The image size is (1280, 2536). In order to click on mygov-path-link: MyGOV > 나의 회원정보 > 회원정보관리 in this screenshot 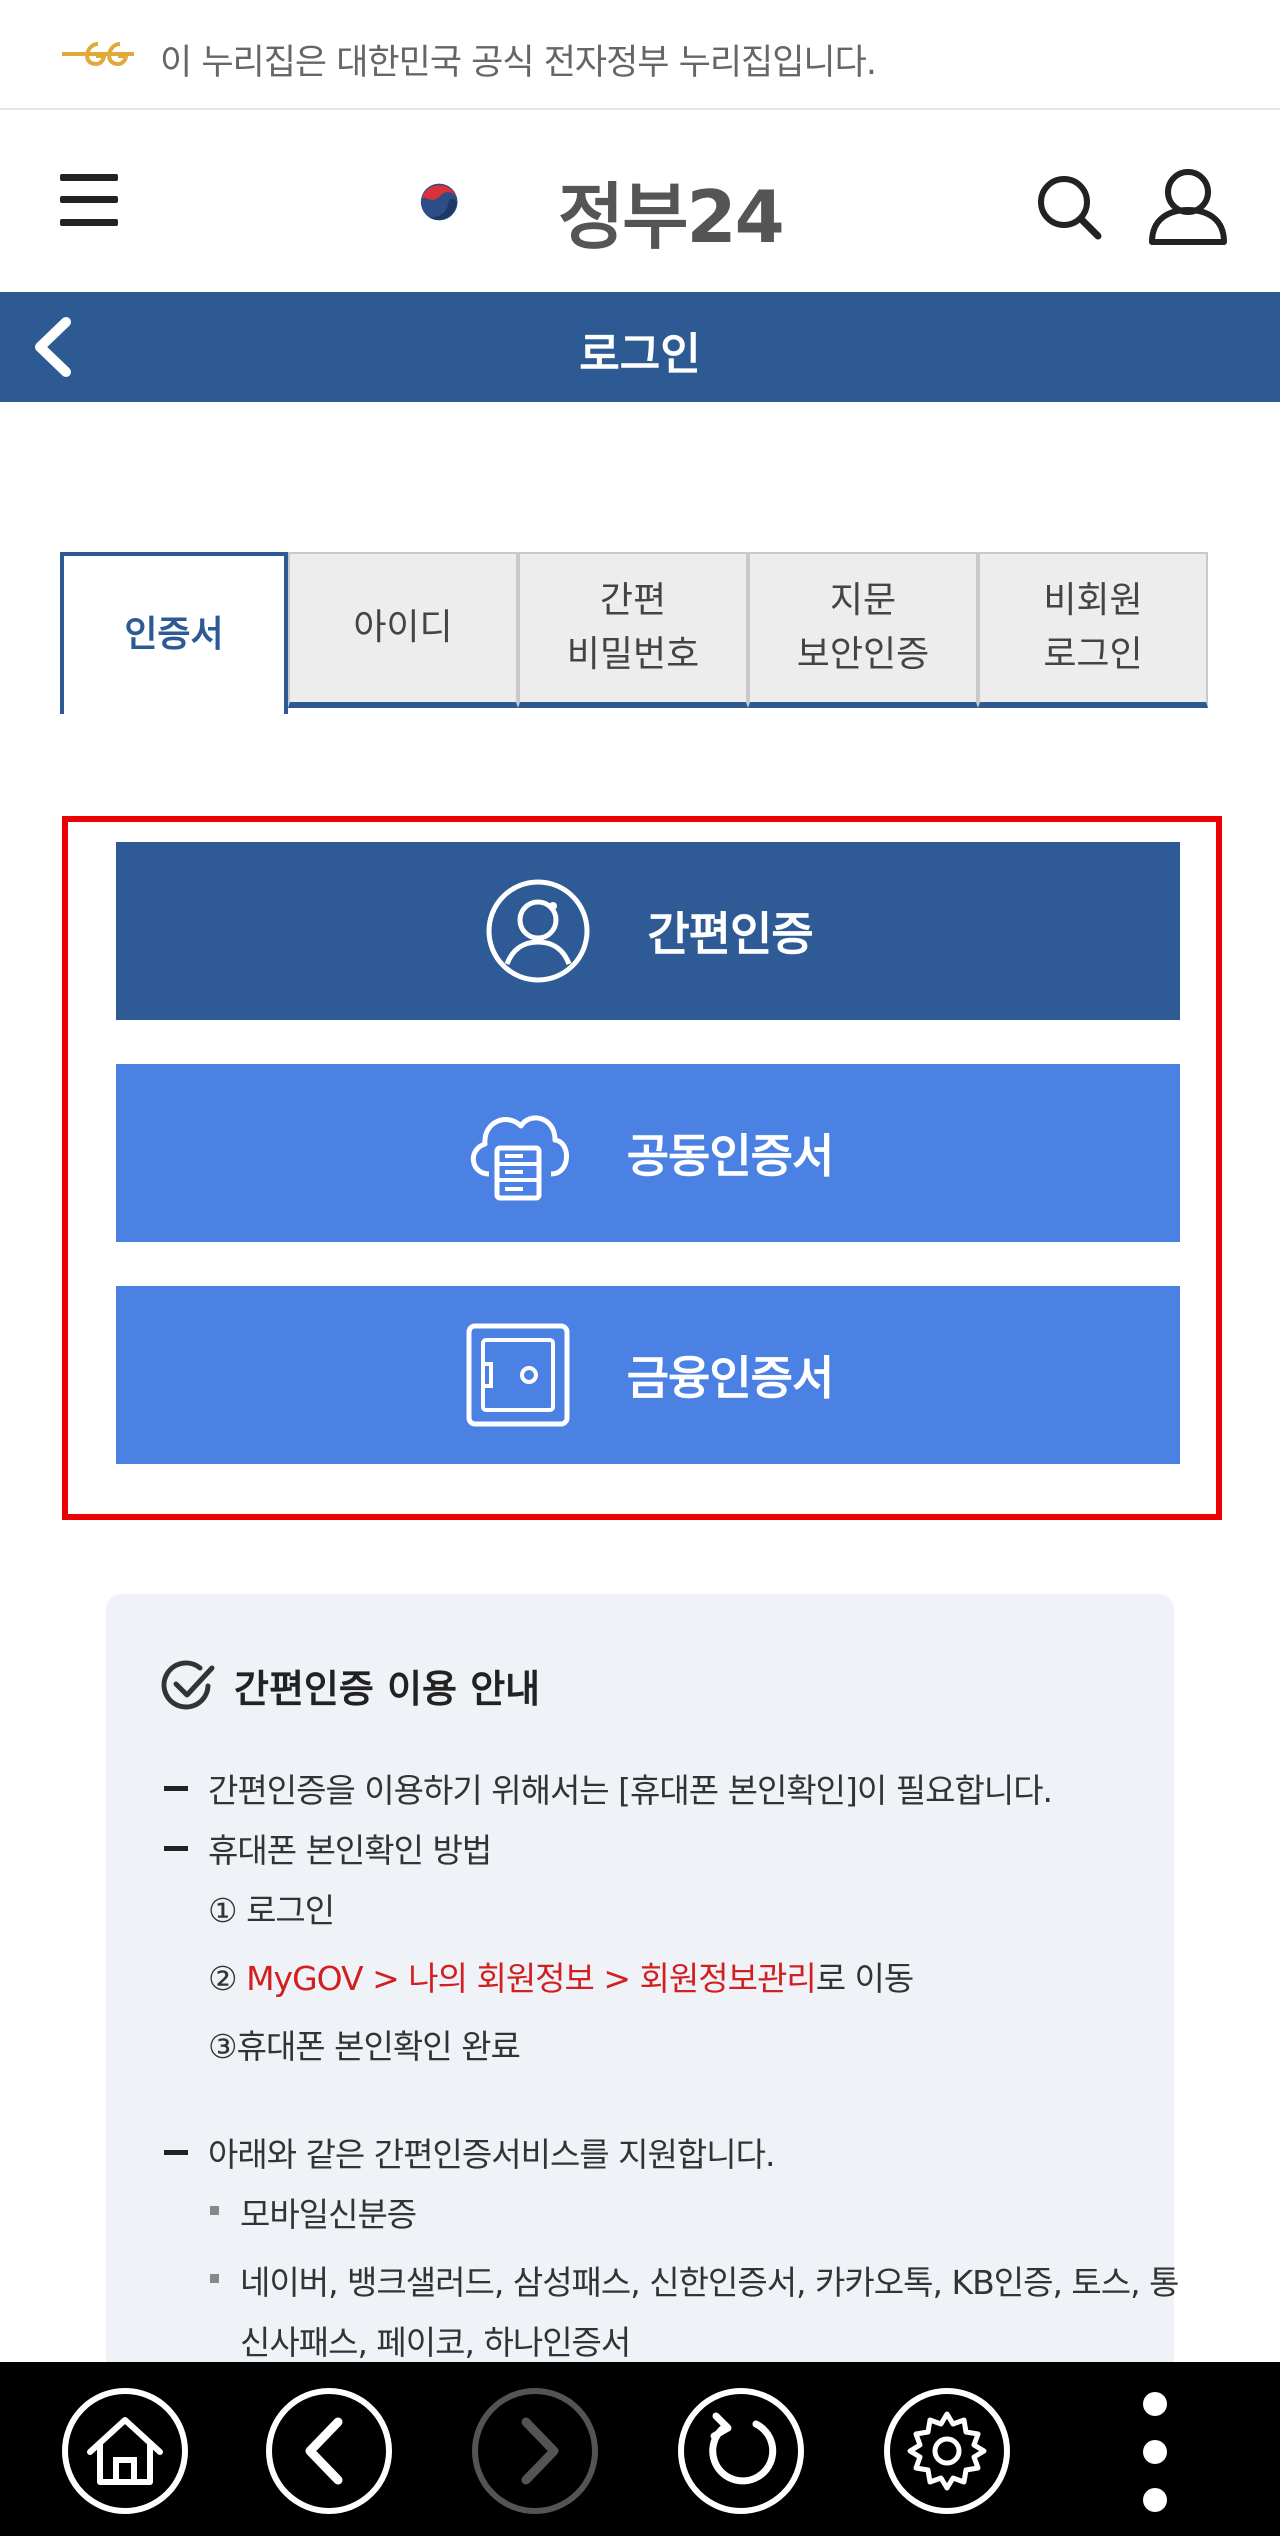, I will do `click(531, 1978)`.